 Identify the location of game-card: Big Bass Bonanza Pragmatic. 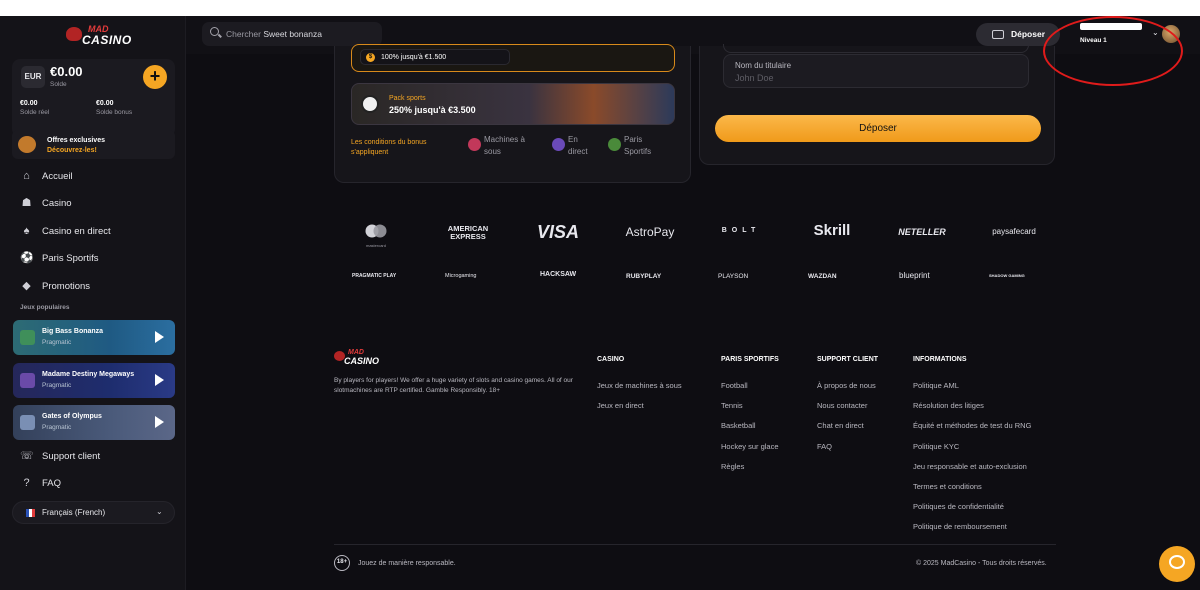
(94, 337).